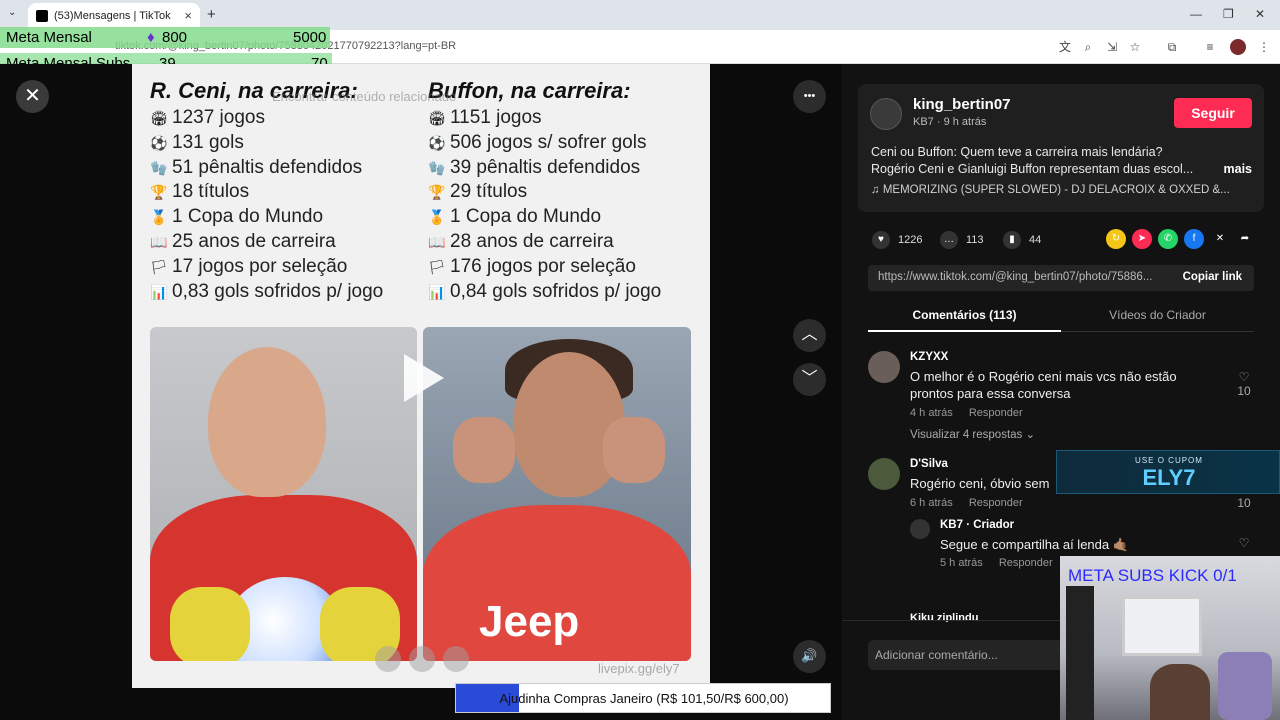  I want to click on carousel-dots, so click(422, 659).